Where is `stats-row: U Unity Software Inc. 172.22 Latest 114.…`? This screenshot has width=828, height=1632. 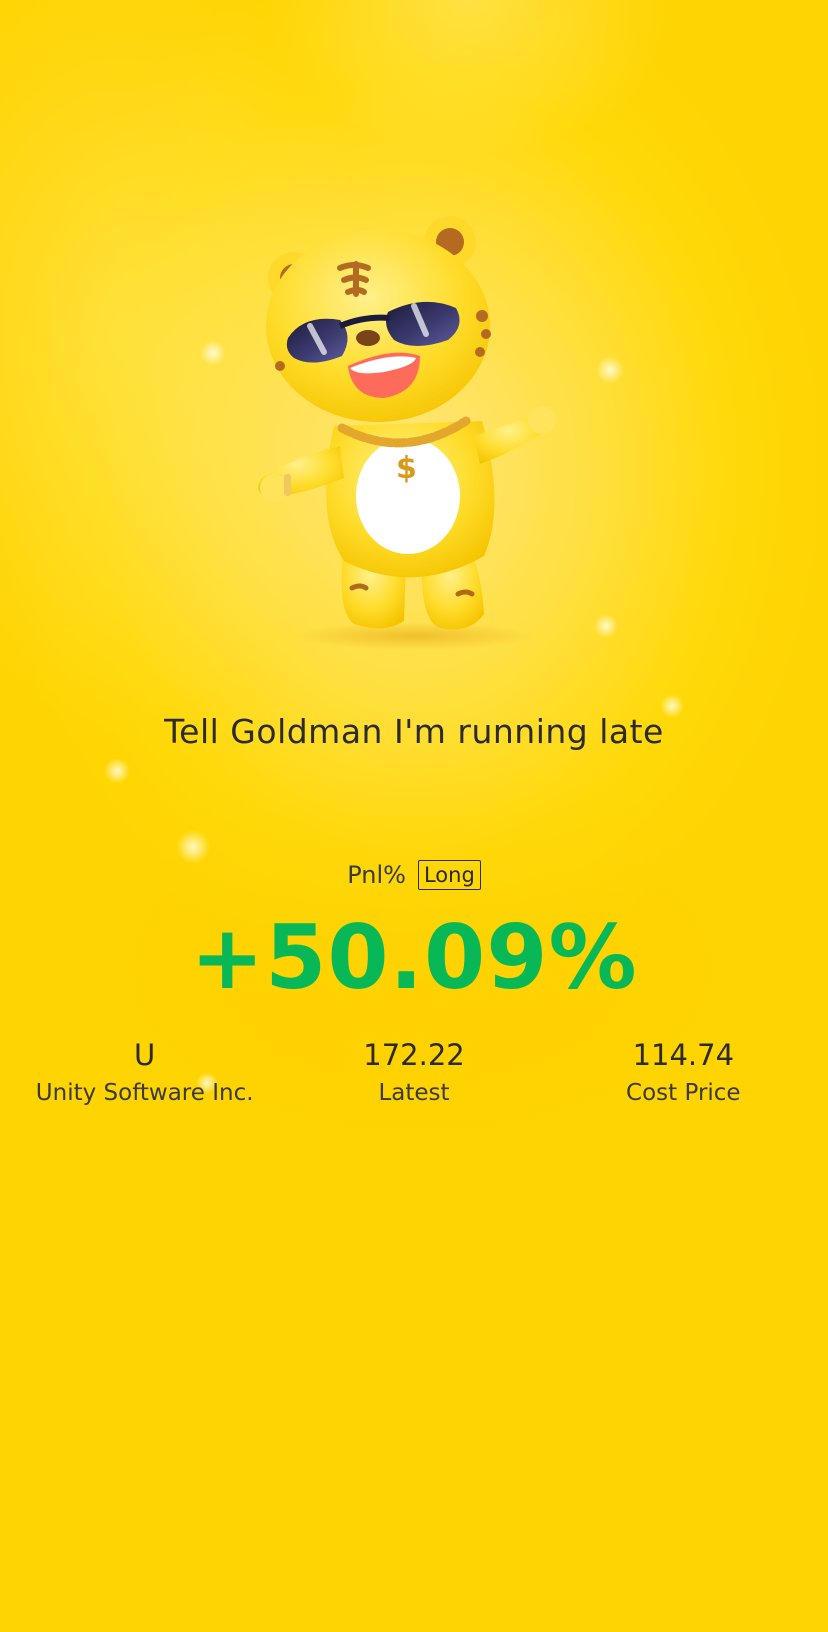
stats-row: U Unity Software Inc. 172.22 Latest 114.… is located at coordinates (414, 1073).